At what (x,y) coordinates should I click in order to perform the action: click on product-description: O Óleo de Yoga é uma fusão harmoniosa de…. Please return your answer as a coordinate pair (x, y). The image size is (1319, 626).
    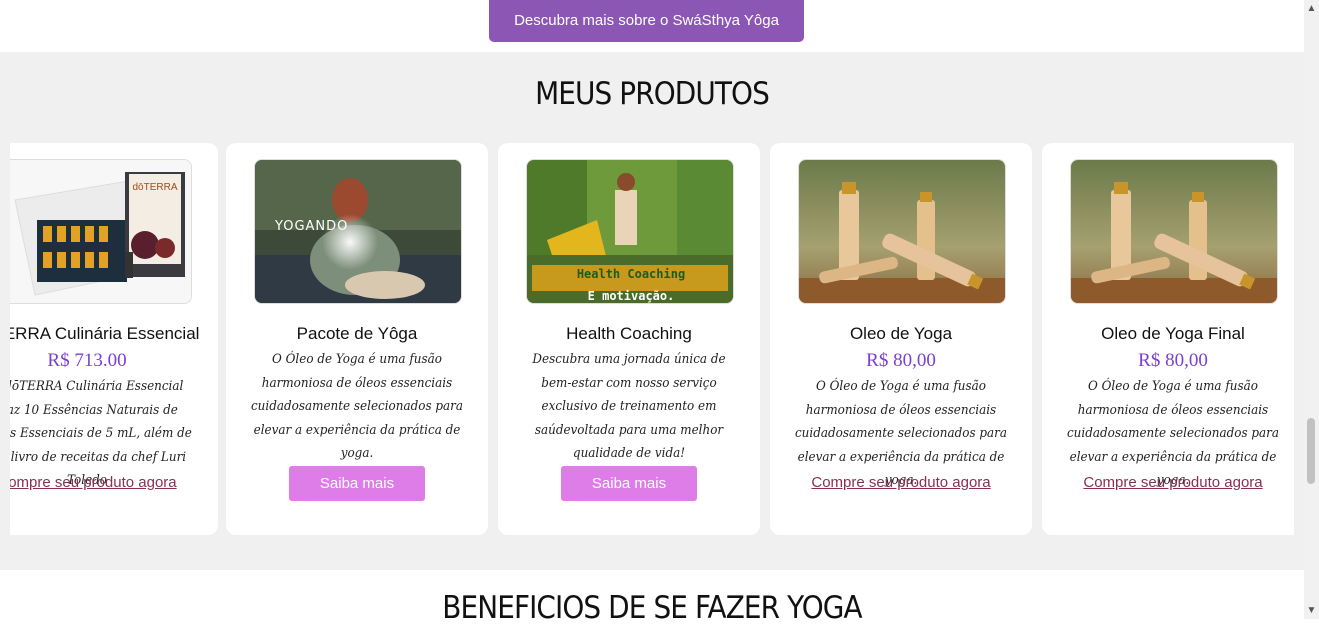
    Looking at the image, I should click on (357, 406).